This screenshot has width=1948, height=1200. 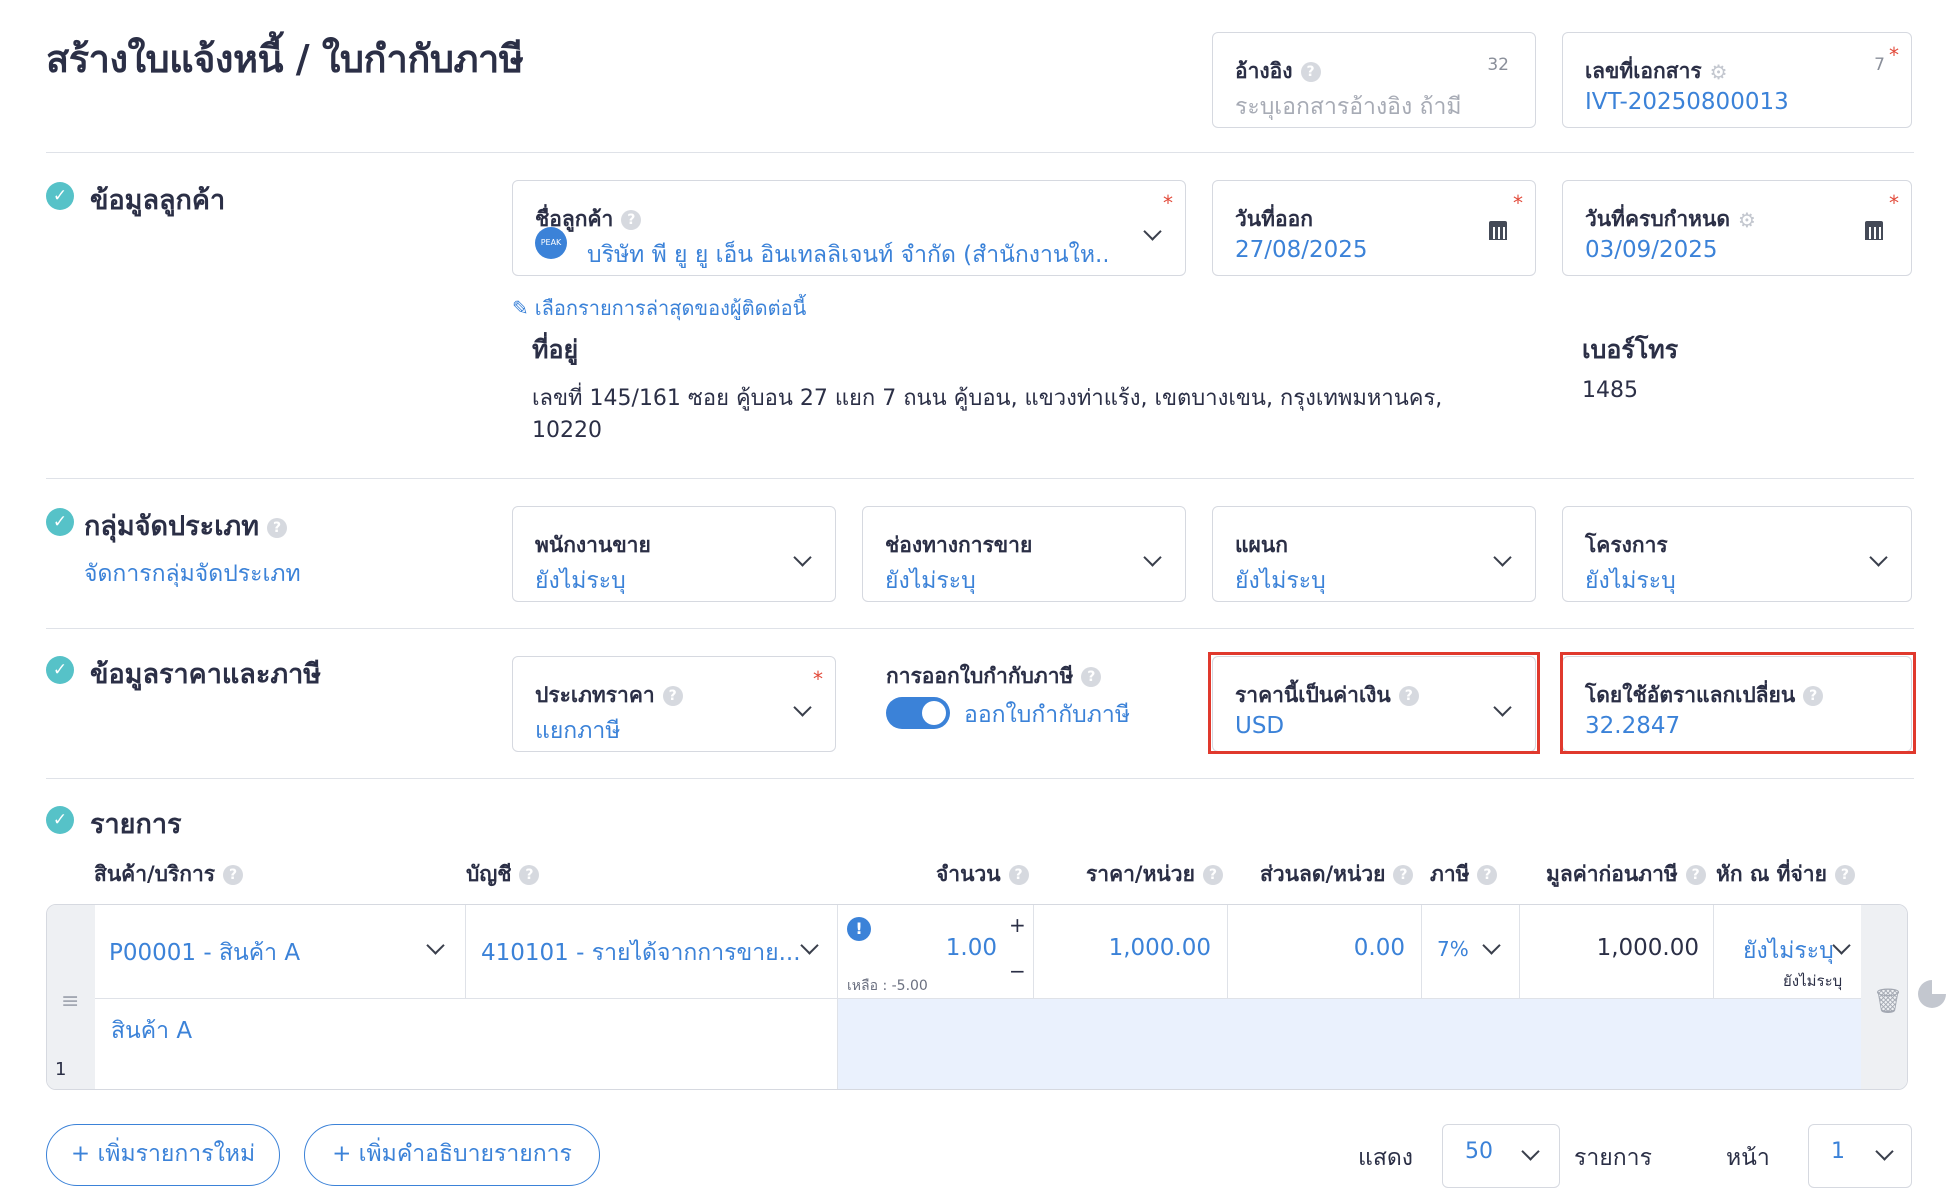 I want to click on doc-number-input: IVT-20250800013, so click(x=1687, y=102).